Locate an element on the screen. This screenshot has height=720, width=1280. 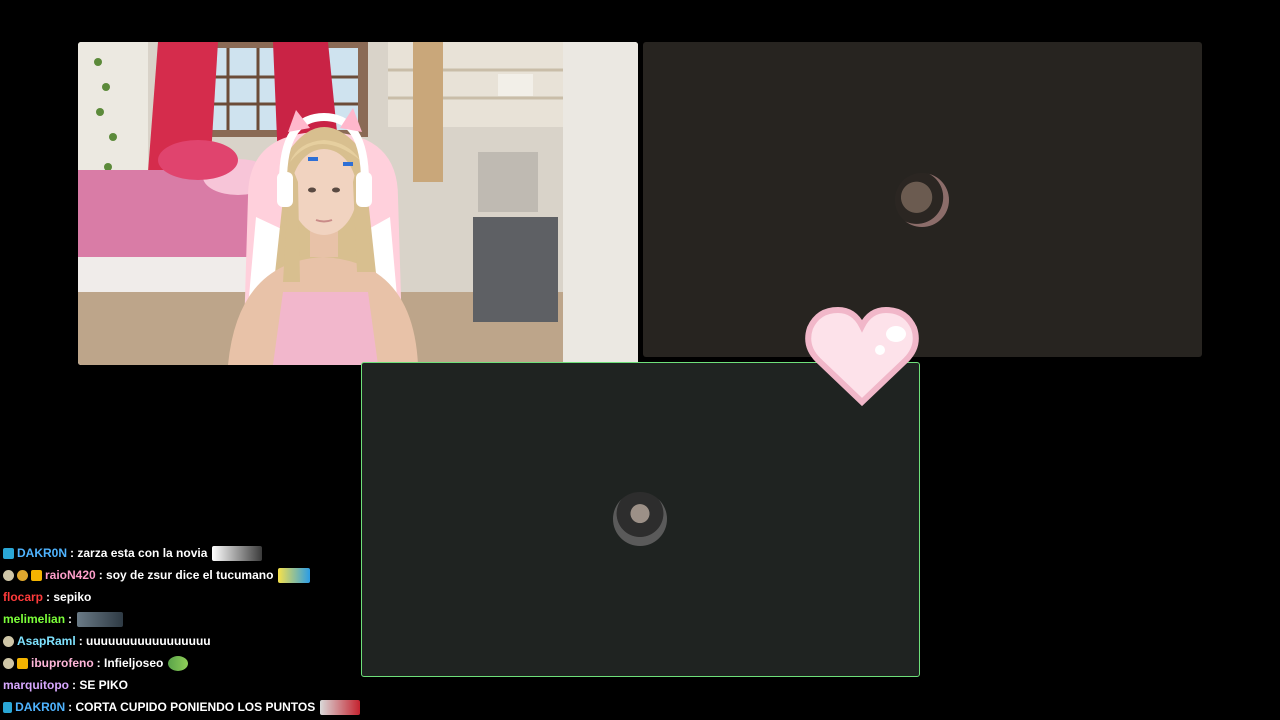
chat-username: melimelian is located at coordinates (34, 619).